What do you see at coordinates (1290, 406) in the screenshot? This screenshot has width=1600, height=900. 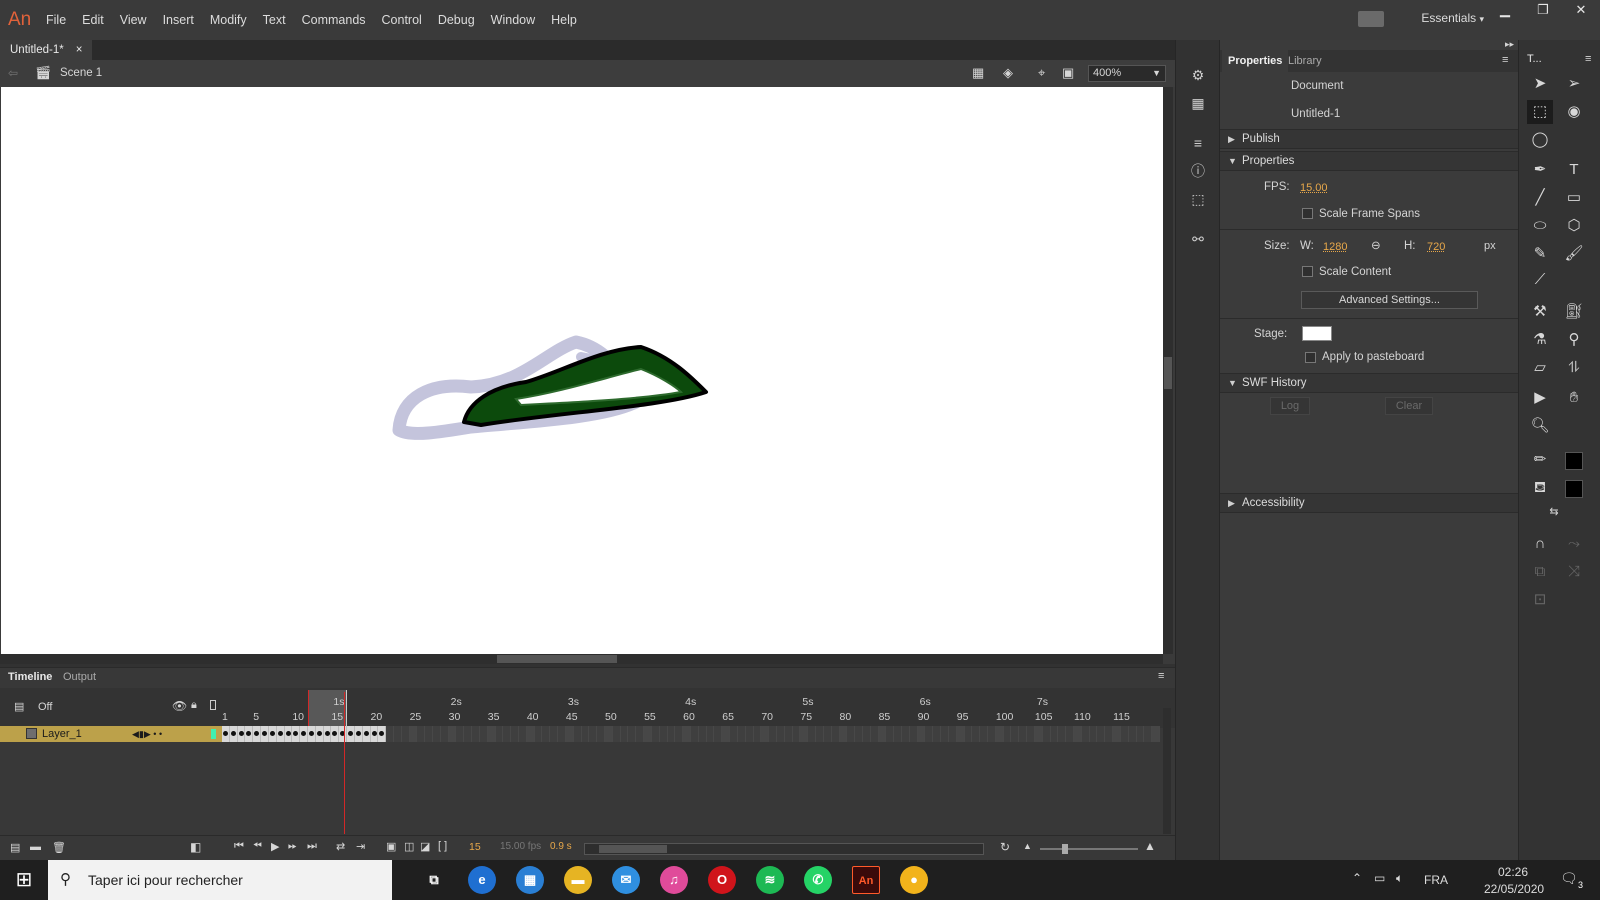 I see `log-button: Log` at bounding box center [1290, 406].